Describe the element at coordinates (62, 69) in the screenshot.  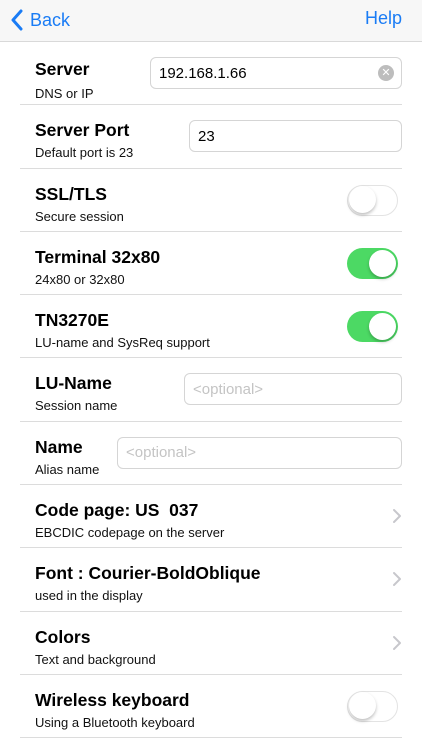
I see `row-title: Server` at that location.